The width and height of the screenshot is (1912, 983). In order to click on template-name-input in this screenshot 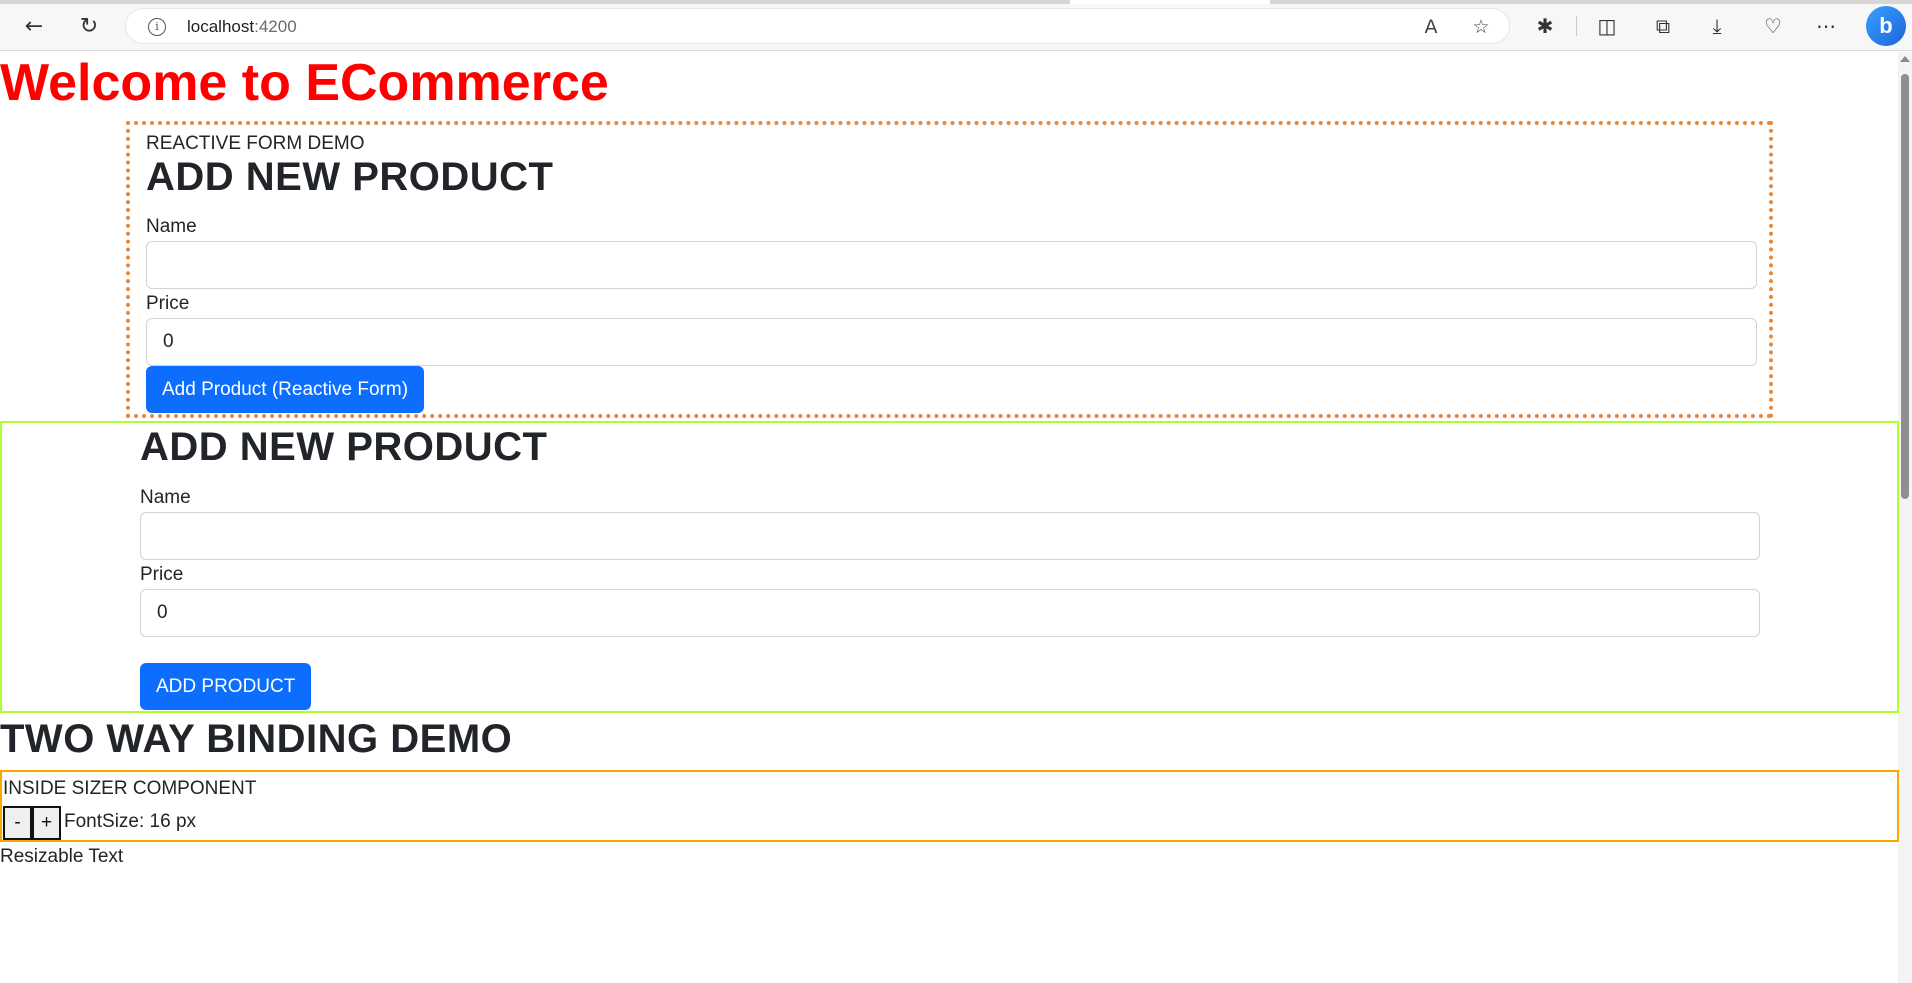, I will do `click(950, 536)`.